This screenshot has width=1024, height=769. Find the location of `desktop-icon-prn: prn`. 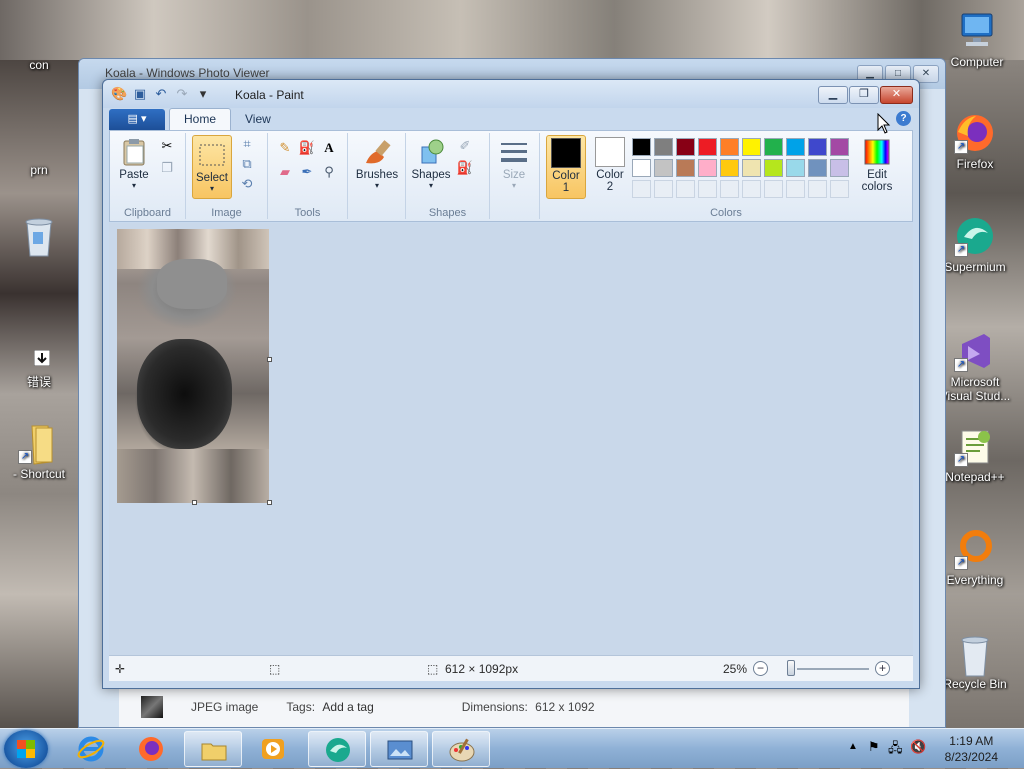

desktop-icon-prn: prn is located at coordinates (39, 170).